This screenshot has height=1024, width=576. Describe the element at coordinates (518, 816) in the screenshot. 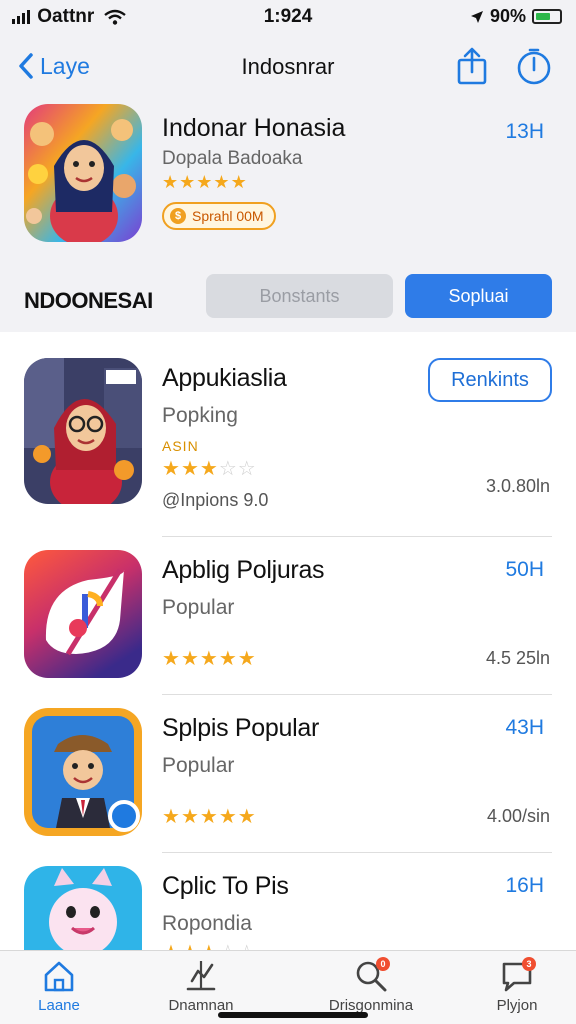

I see `app-meta: 4.00/sin` at that location.